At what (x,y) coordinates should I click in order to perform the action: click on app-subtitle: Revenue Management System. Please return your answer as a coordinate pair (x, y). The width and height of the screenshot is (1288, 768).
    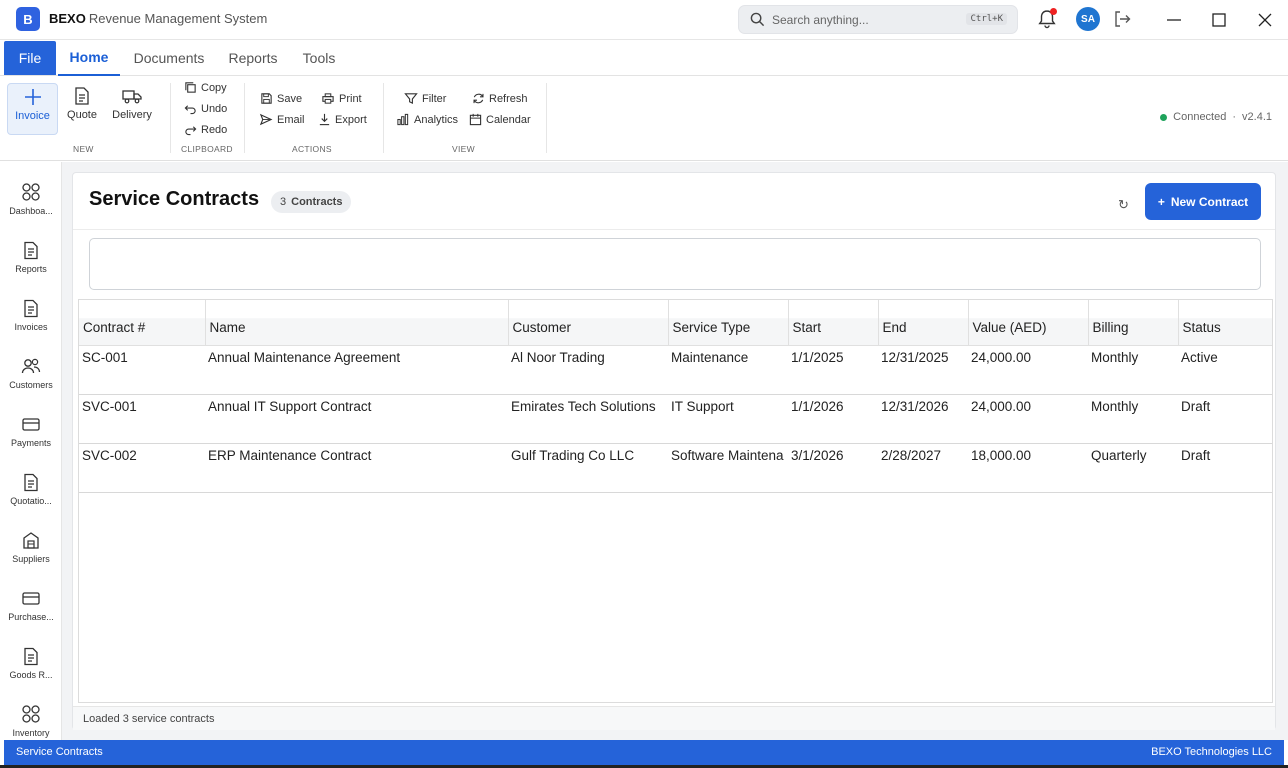
    Looking at the image, I should click on (178, 18).